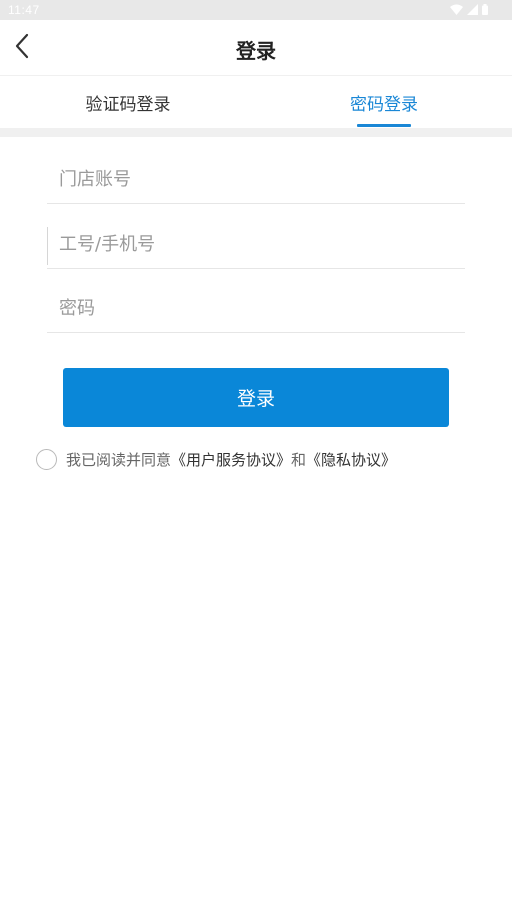  I want to click on agreement-checkbox, so click(46, 459).